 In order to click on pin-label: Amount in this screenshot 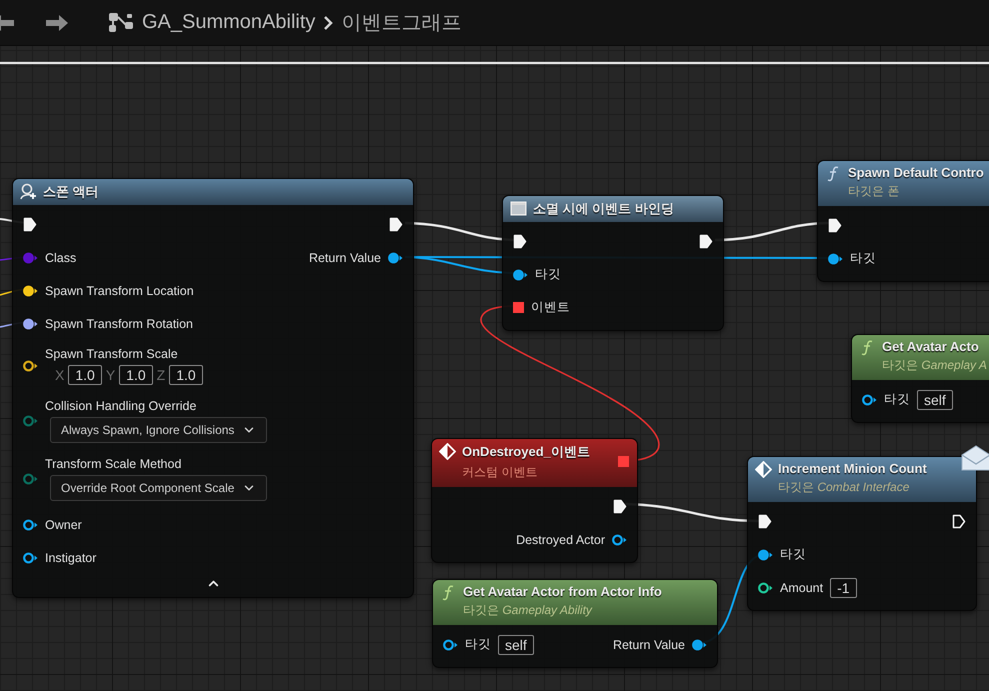, I will do `click(802, 587)`.